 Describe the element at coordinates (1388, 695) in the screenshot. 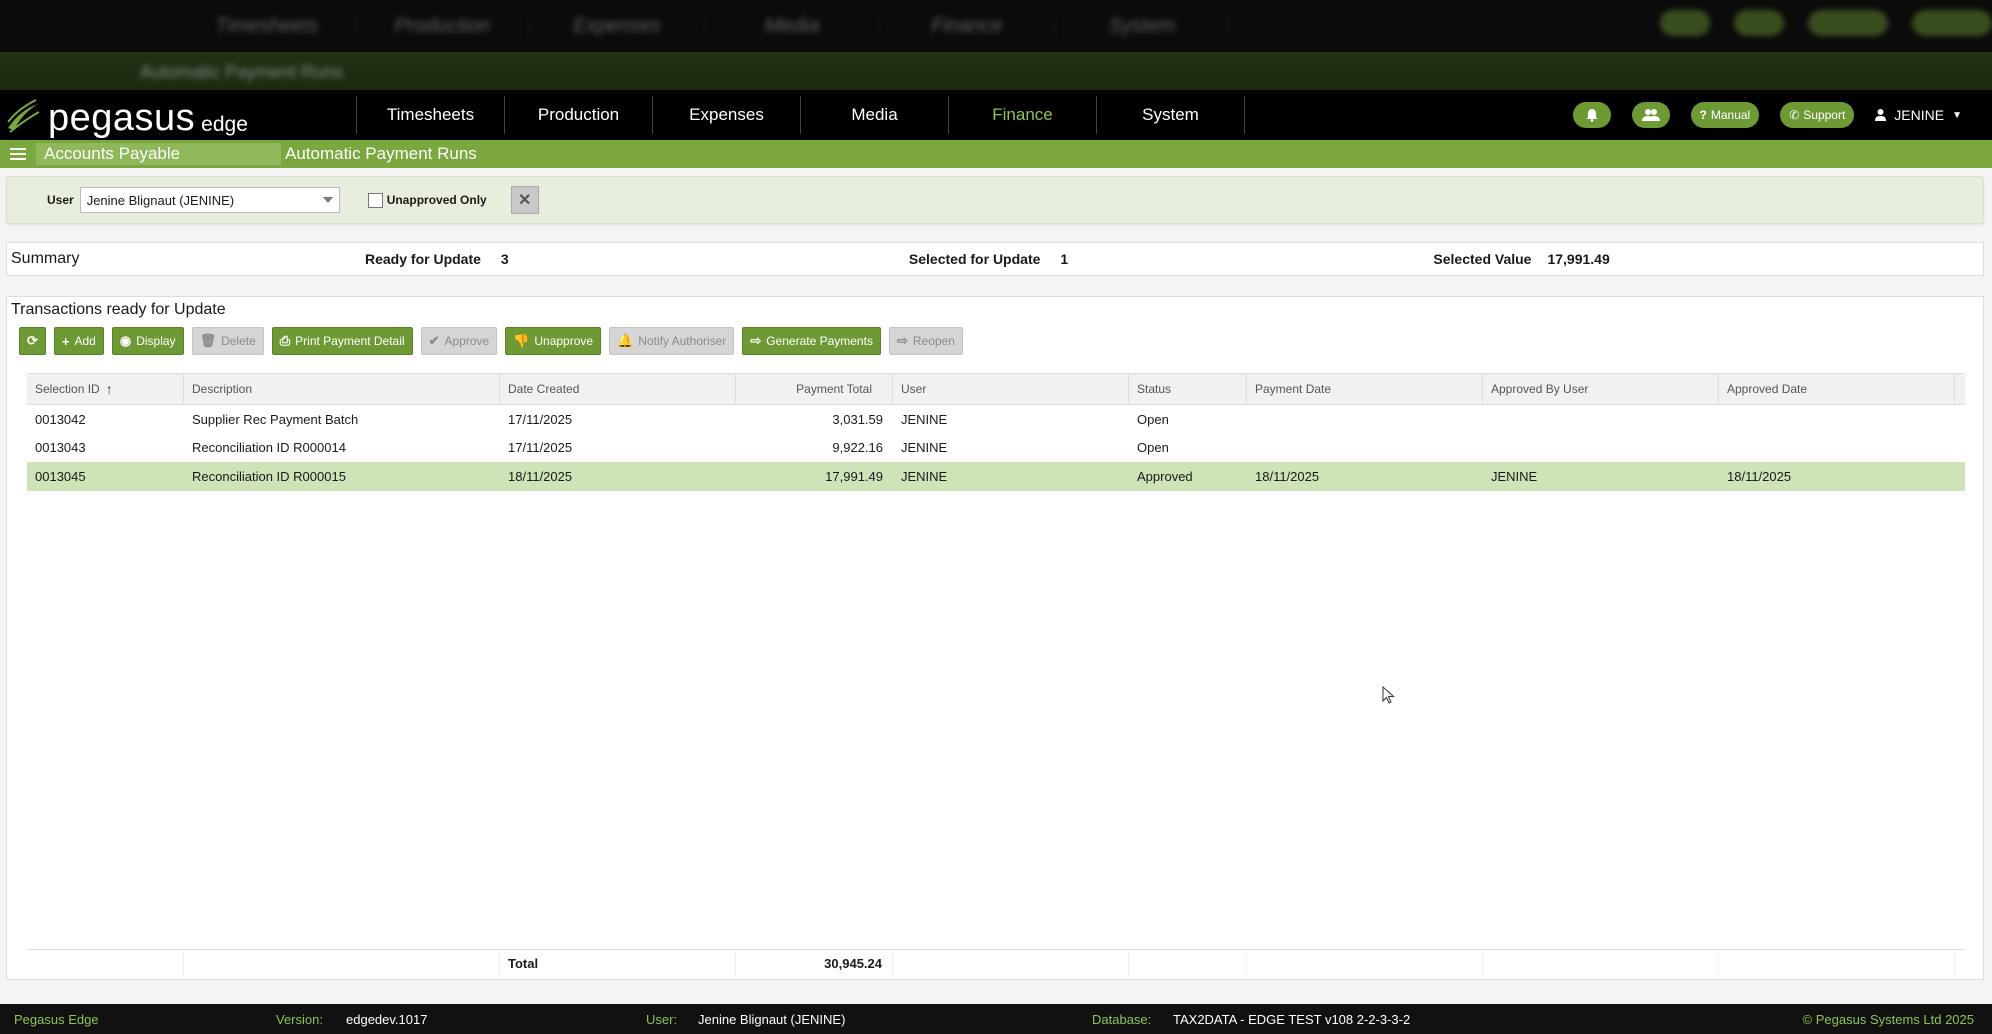

I see `mouse-pointer-icon` at that location.